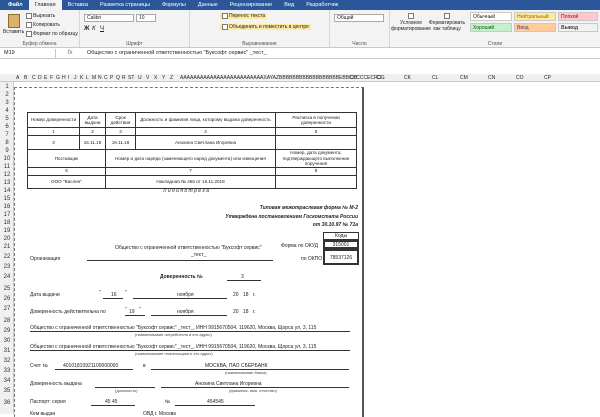  What do you see at coordinates (246, 312) in the screenshot?
I see `valid-year: 18` at bounding box center [246, 312].